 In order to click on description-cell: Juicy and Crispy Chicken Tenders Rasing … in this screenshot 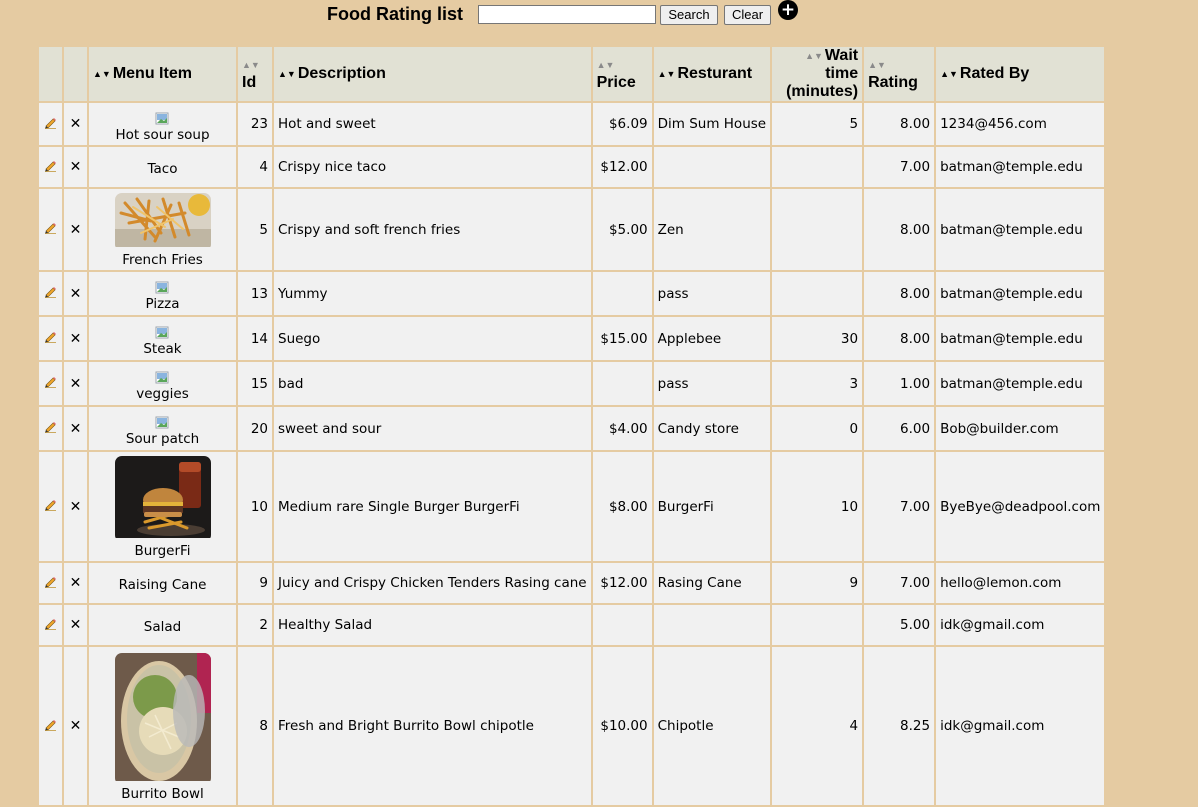, I will do `click(432, 583)`.